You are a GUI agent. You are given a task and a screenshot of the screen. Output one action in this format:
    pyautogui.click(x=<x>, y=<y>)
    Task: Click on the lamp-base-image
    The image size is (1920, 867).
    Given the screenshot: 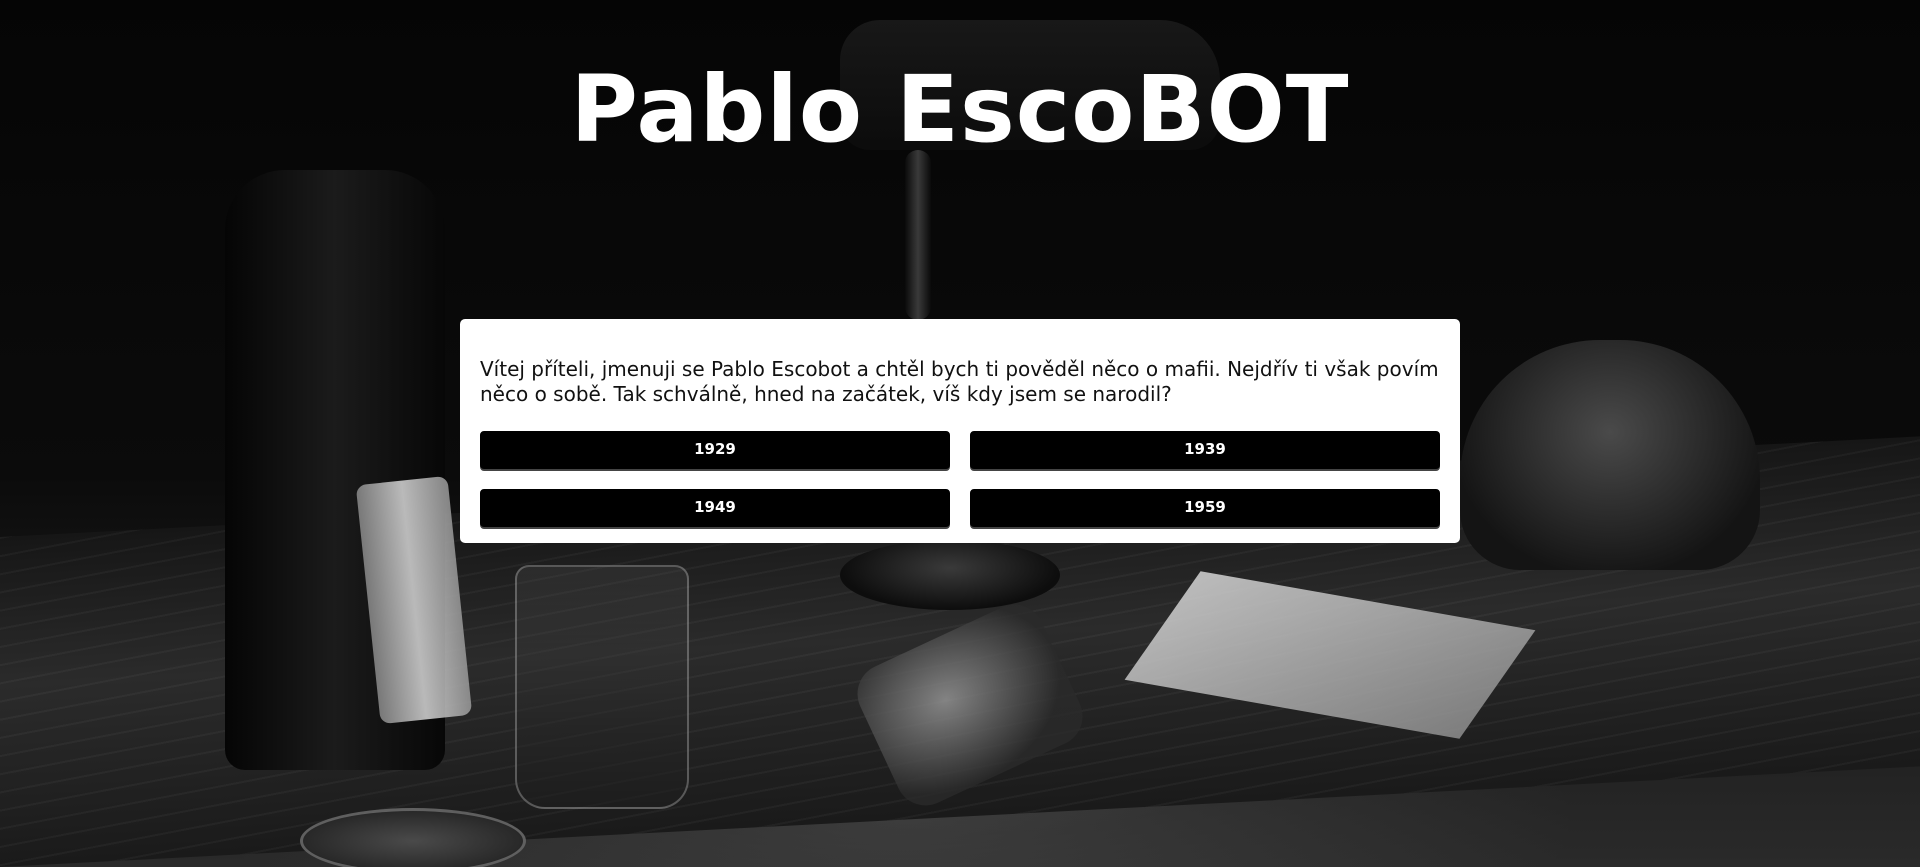 What is the action you would take?
    pyautogui.click(x=950, y=575)
    